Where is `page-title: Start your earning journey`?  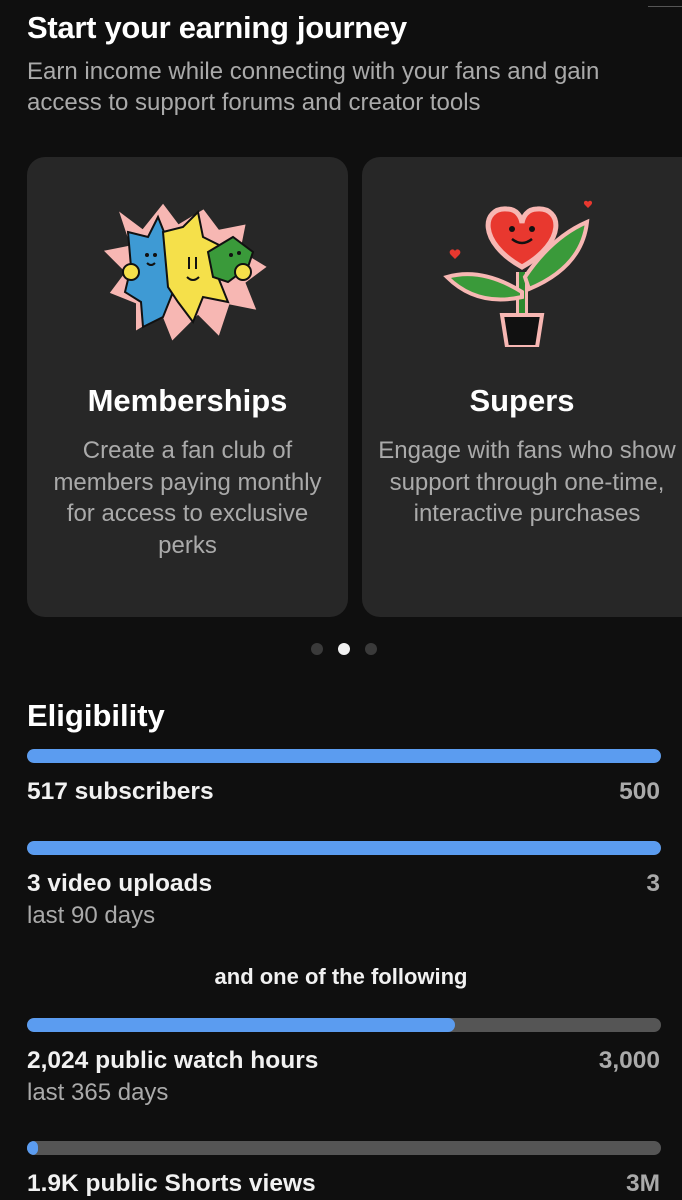 page-title: Start your earning journey is located at coordinates (217, 27).